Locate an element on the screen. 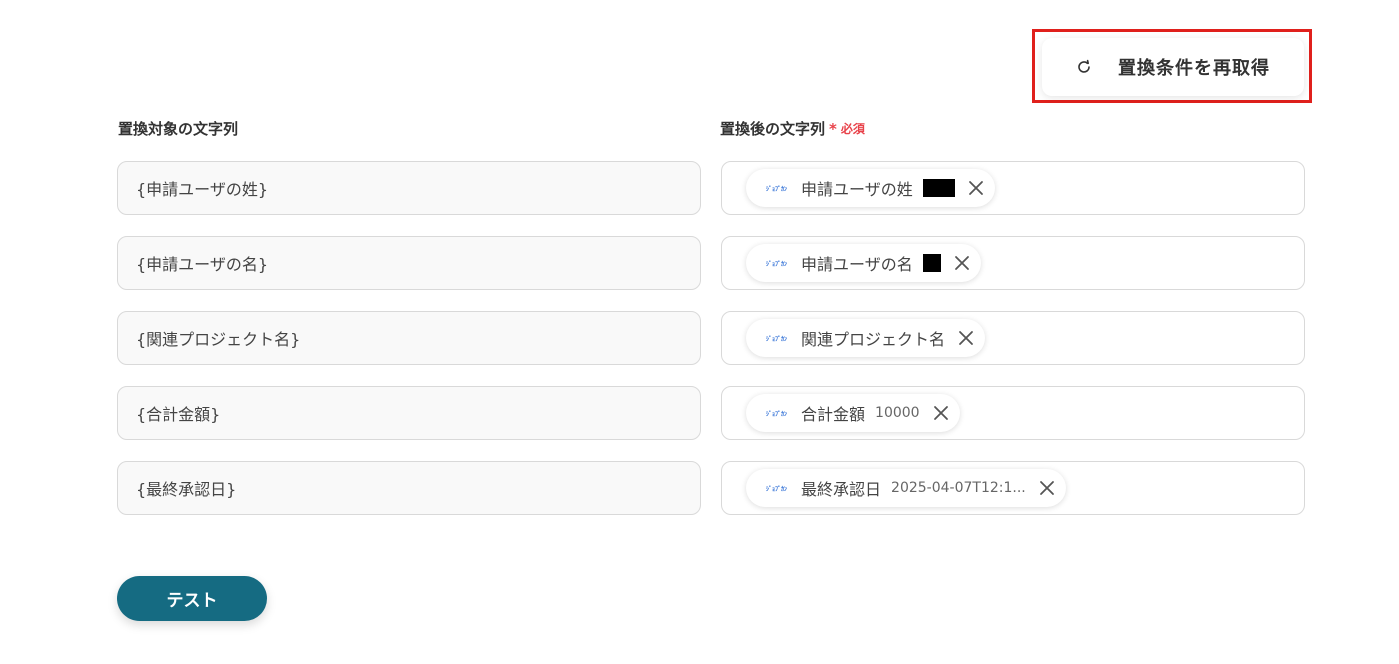  variable-chip: ｼﾞｮﾌﾞｶﾝ 申請ユーザの名 is located at coordinates (863, 263).